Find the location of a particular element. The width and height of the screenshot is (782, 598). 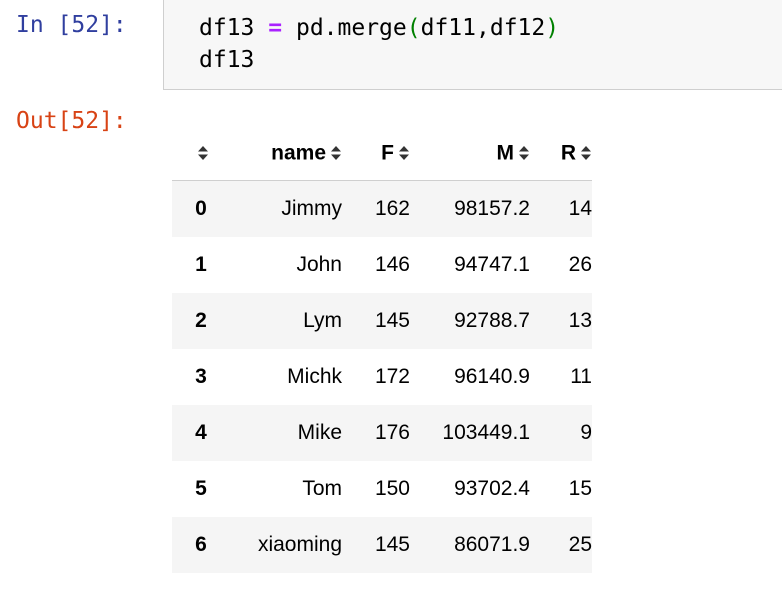

column-header-r: R is located at coordinates (561, 153).